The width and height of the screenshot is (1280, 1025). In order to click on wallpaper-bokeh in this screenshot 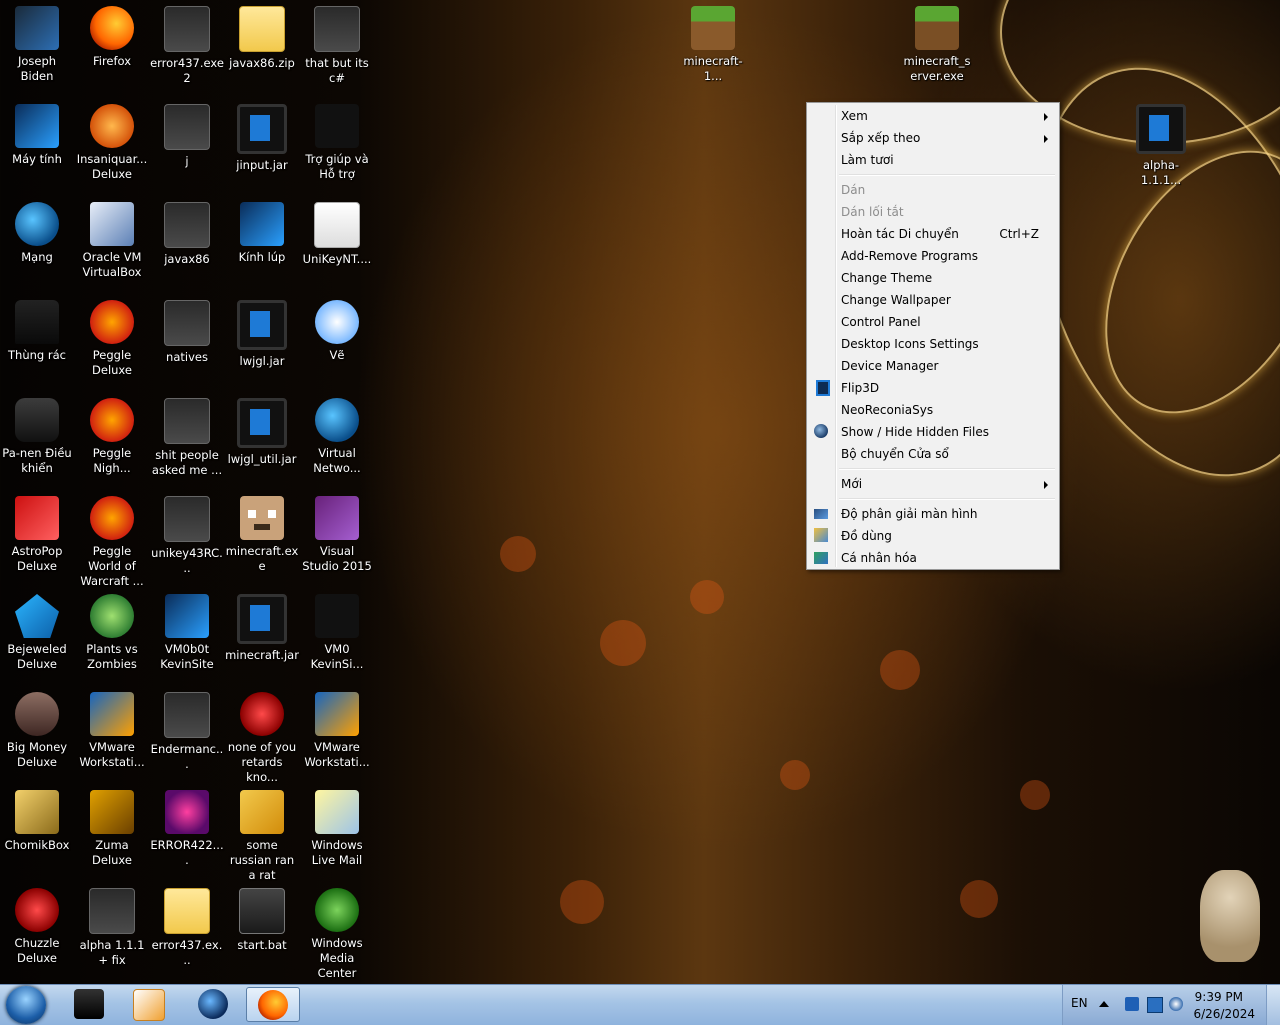, I will do `click(900, 670)`.